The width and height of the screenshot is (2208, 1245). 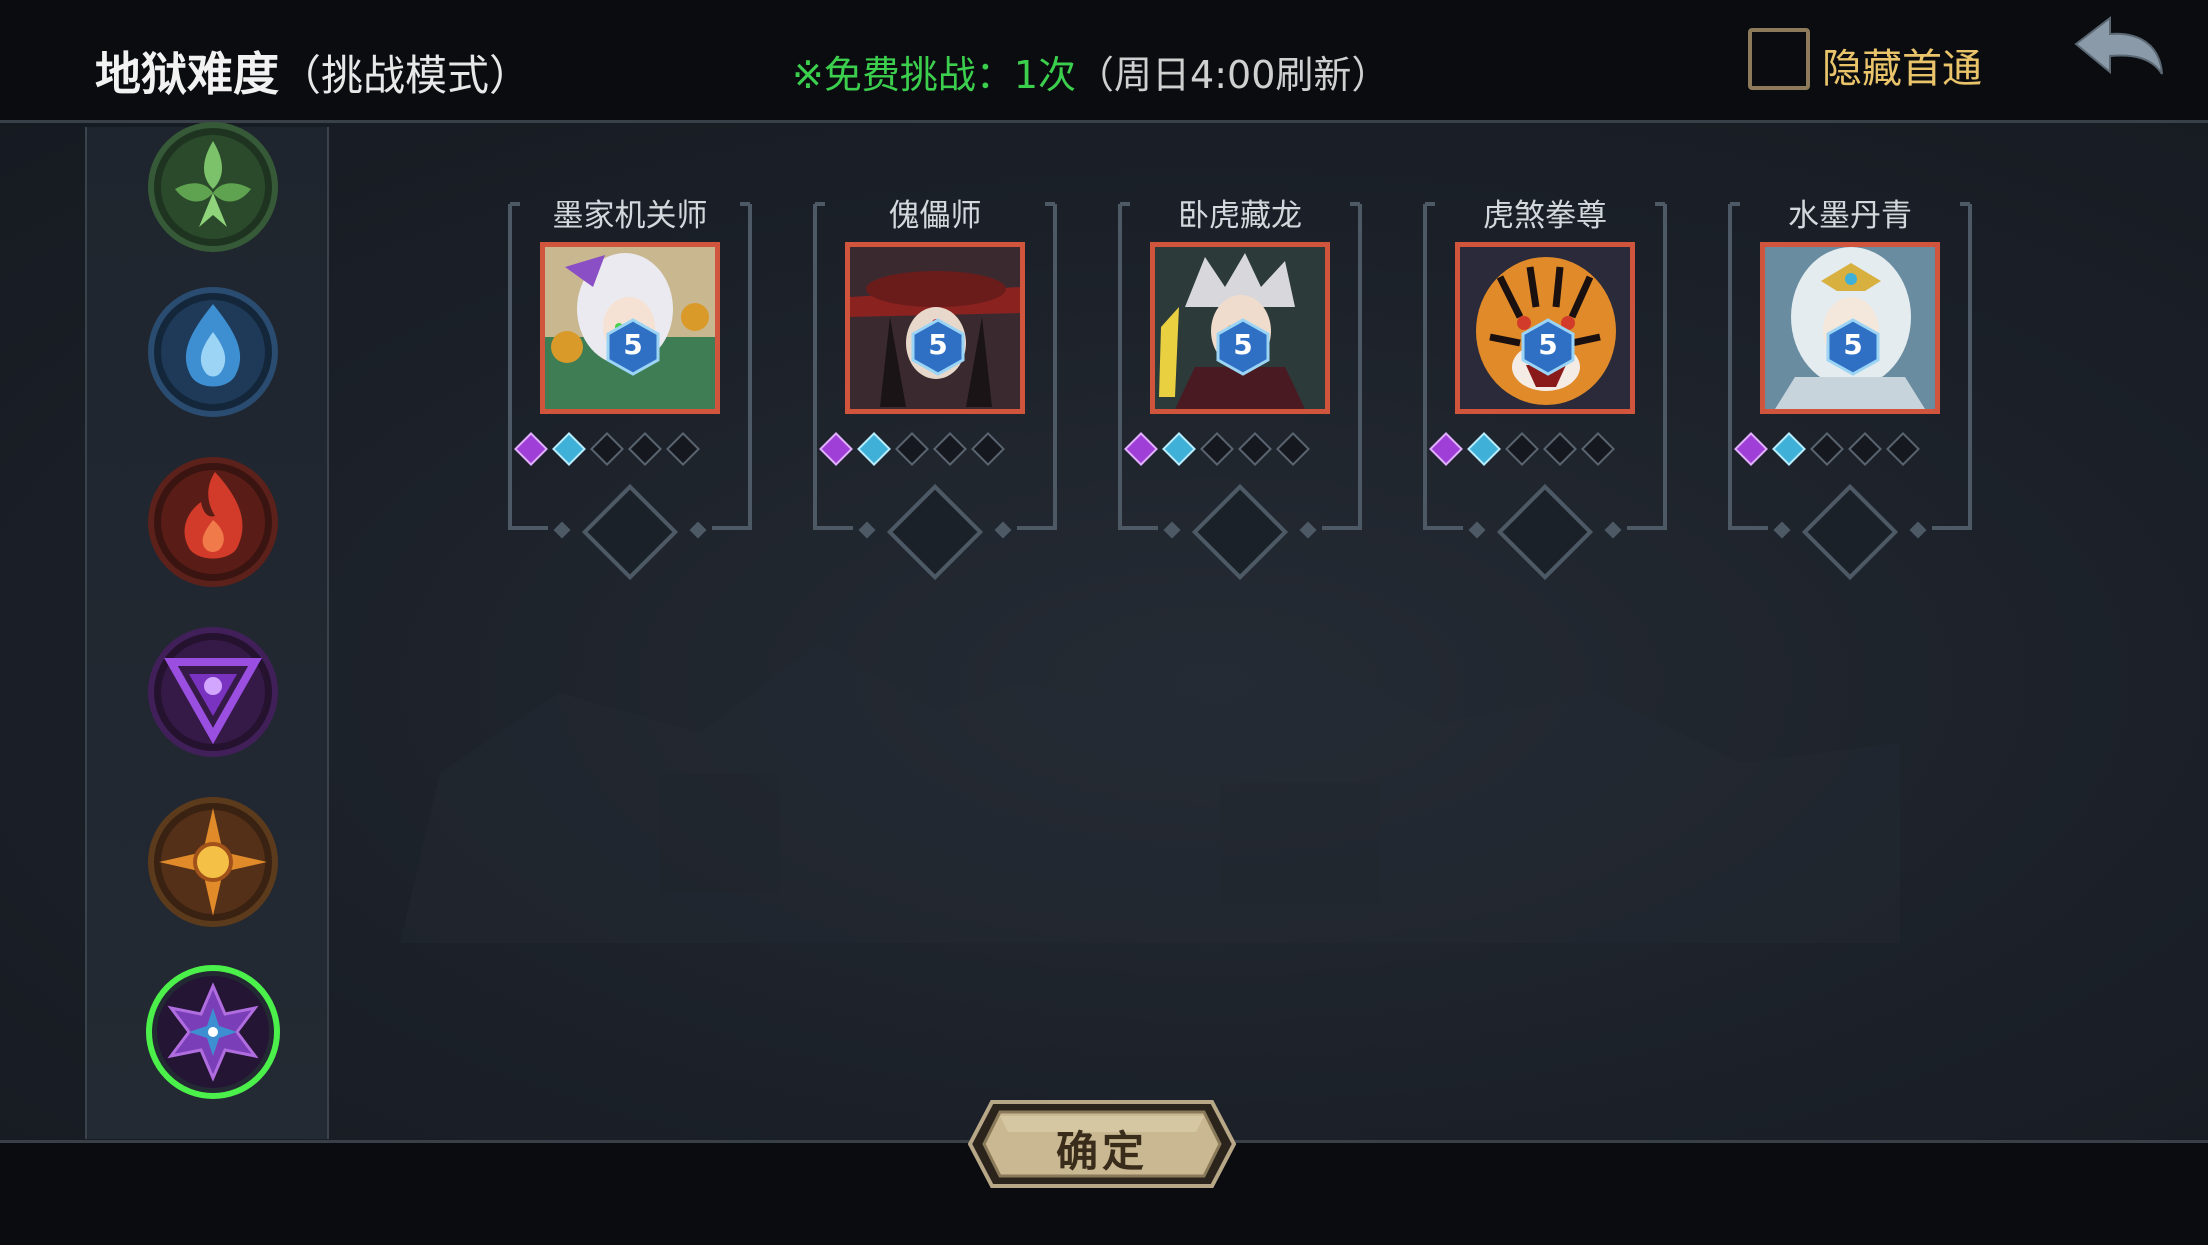 What do you see at coordinates (1850, 216) in the screenshot?
I see `hero-name: 水墨丹青` at bounding box center [1850, 216].